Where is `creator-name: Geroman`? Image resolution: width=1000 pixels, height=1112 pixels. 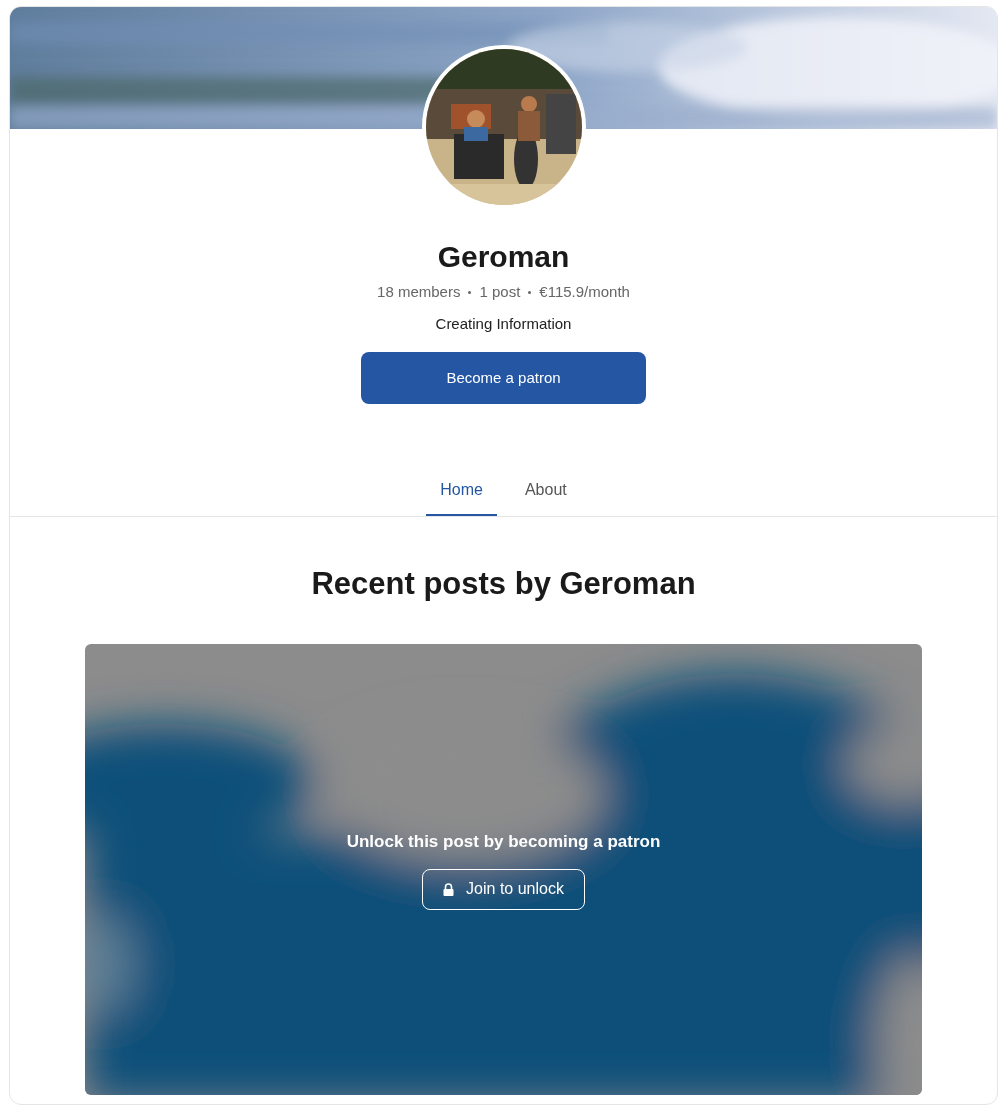 creator-name: Geroman is located at coordinates (503, 257).